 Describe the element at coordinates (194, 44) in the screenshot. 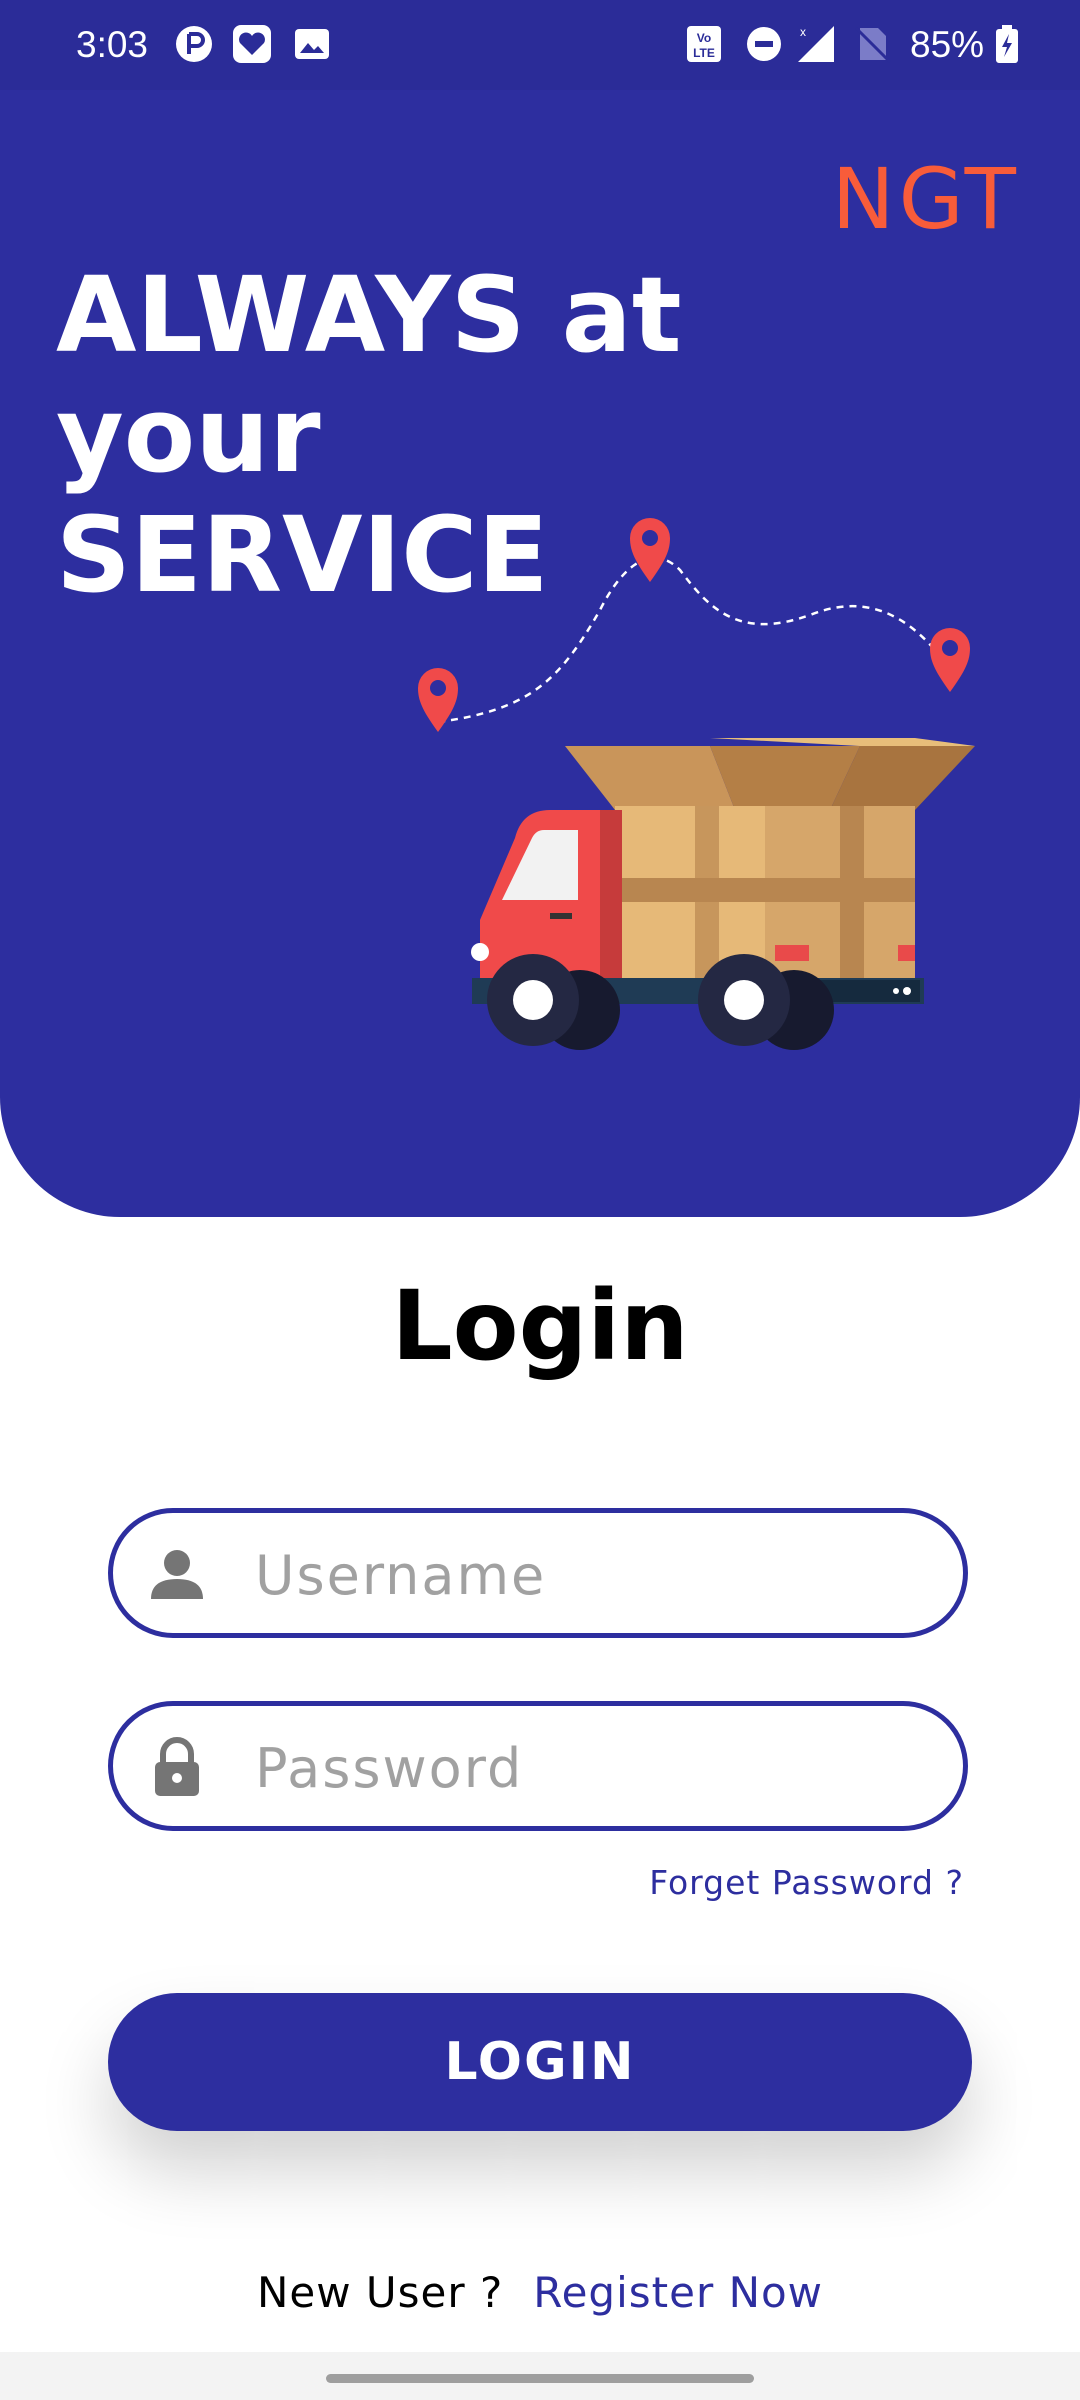

I see `notification-p-icon` at that location.